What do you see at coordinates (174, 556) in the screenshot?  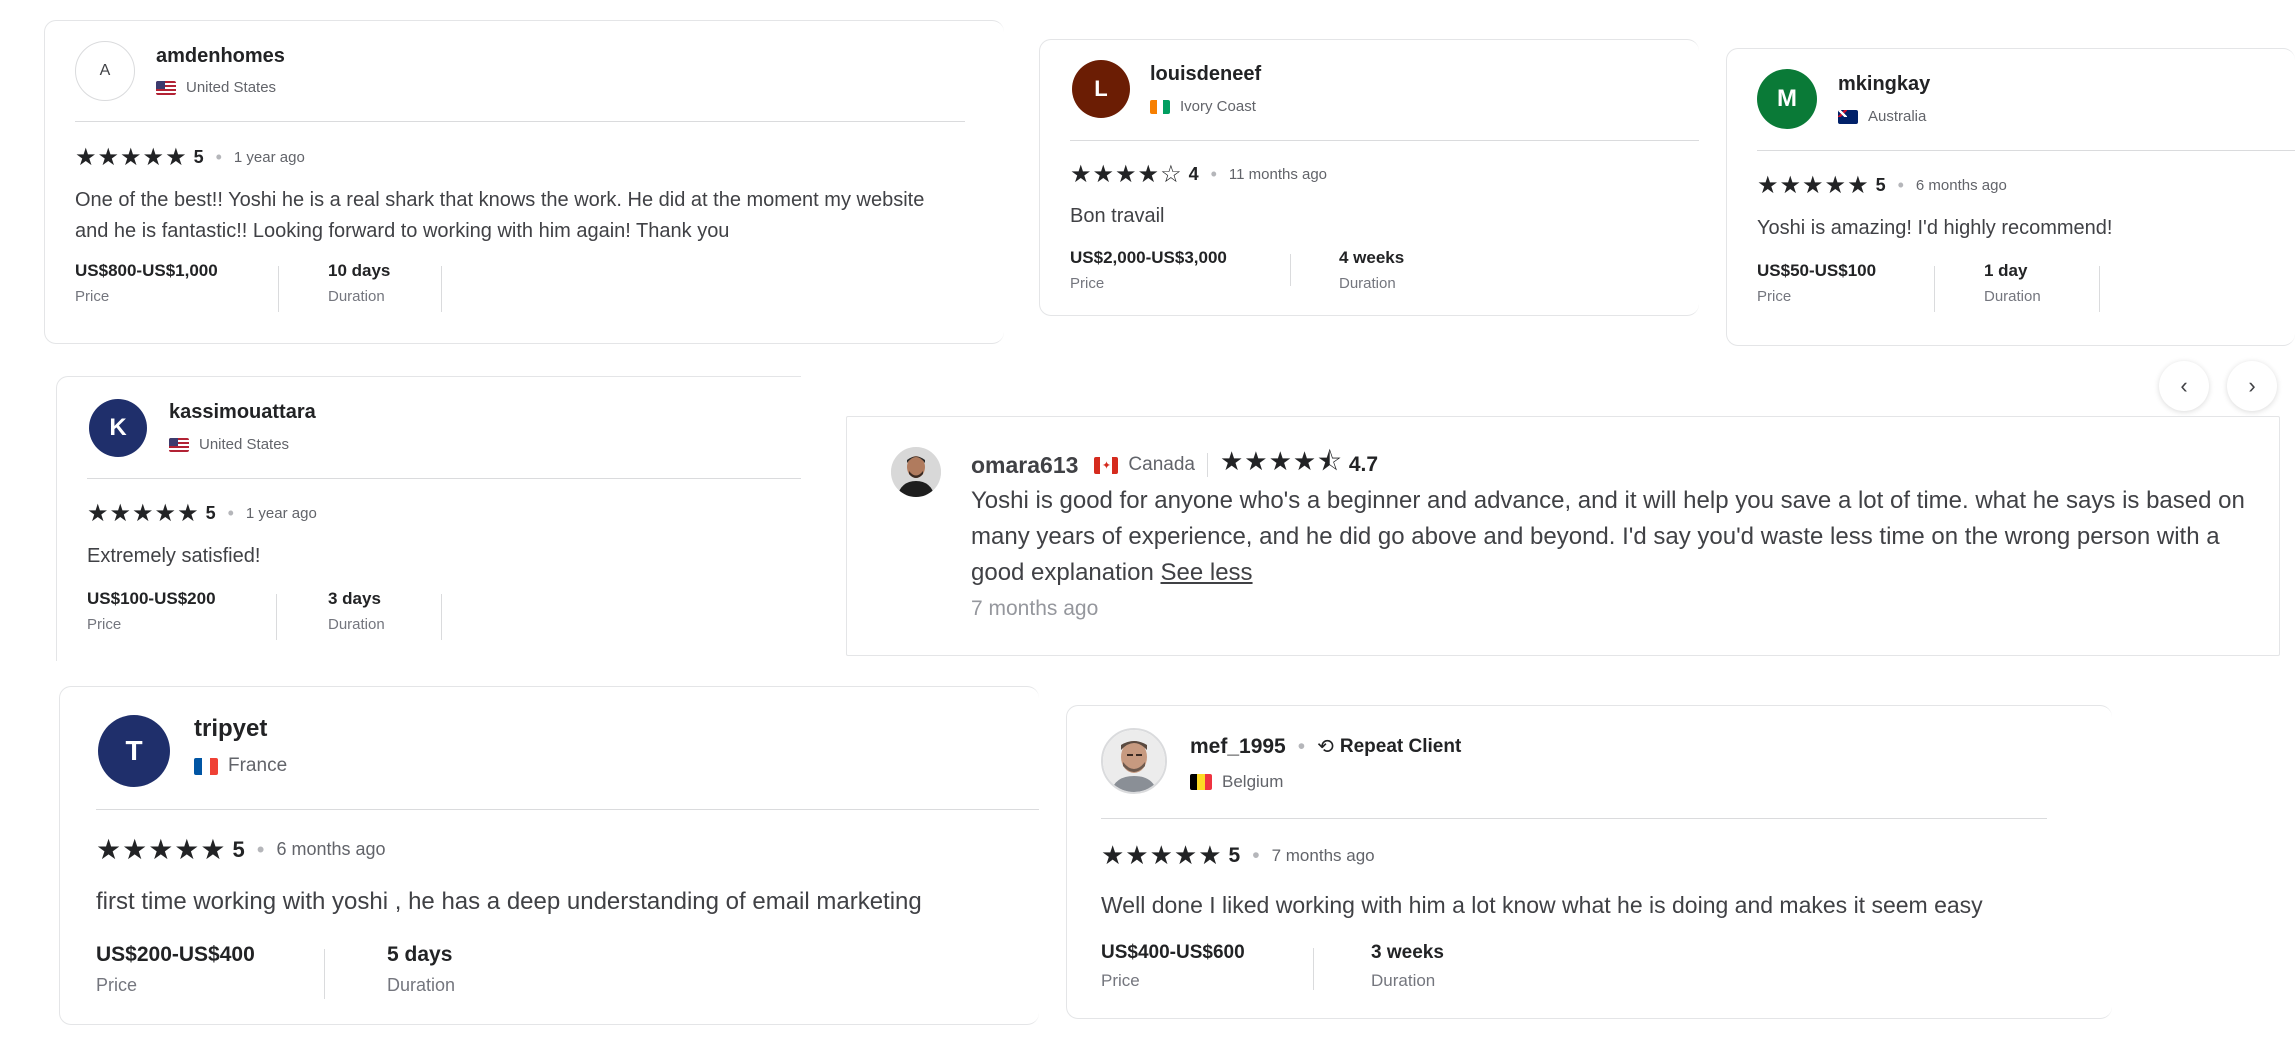 I see `review-text: Extremely satisfied!` at bounding box center [174, 556].